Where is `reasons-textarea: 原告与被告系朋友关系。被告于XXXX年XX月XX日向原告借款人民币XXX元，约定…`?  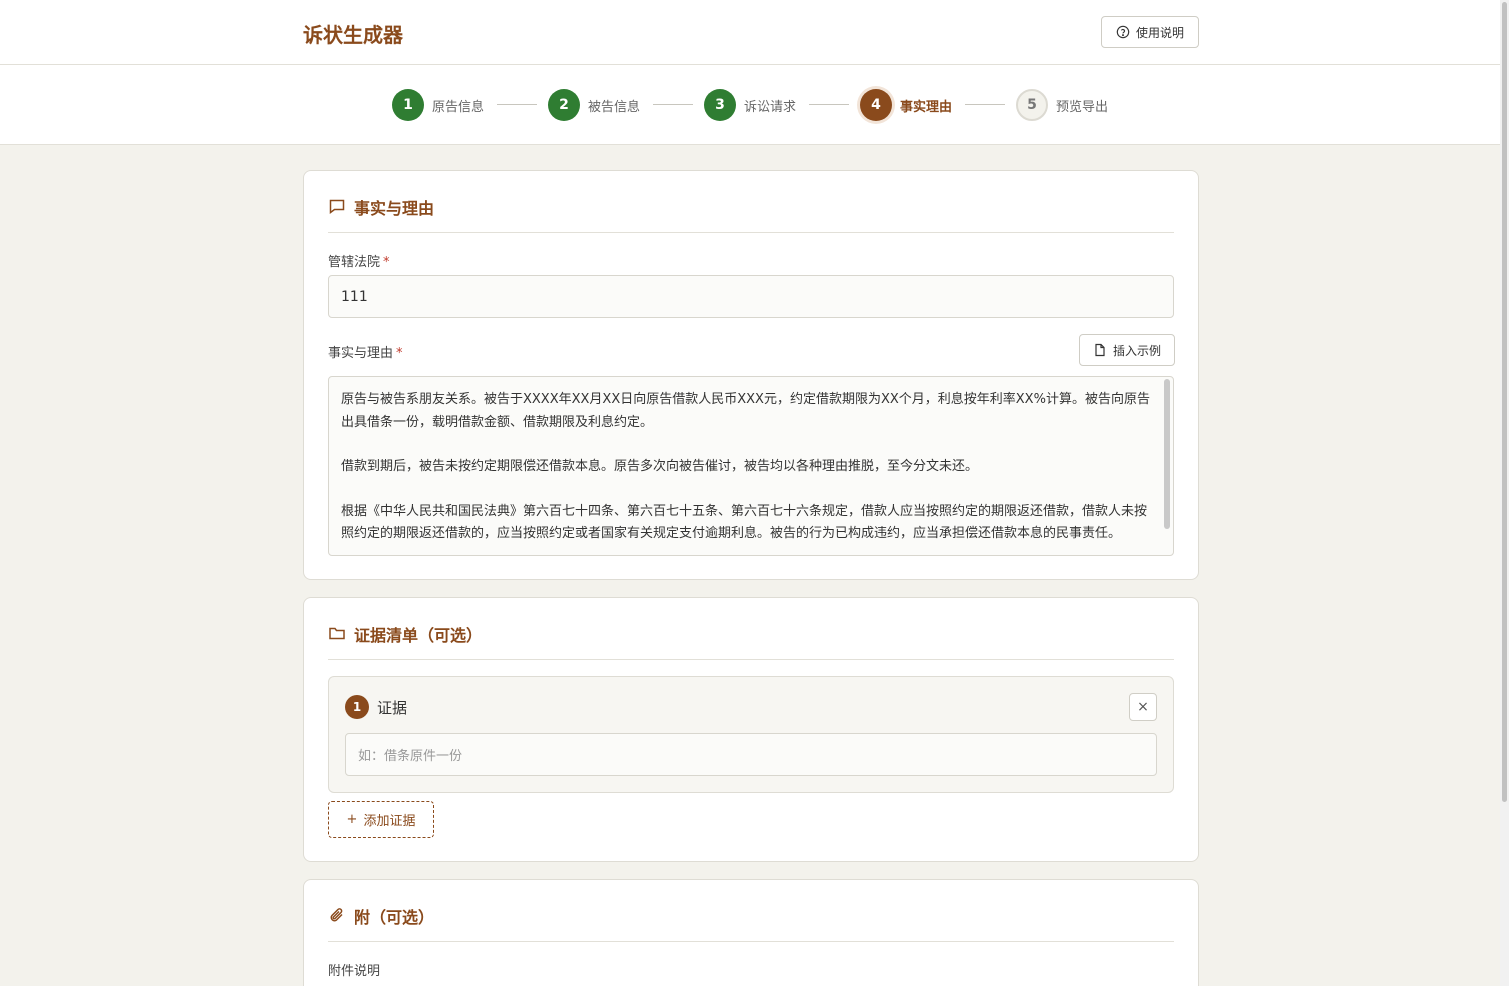
reasons-textarea: 原告与被告系朋友关系。被告于XXXX年XX月XX日向原告借款人民币XXX元，约定… is located at coordinates (751, 466).